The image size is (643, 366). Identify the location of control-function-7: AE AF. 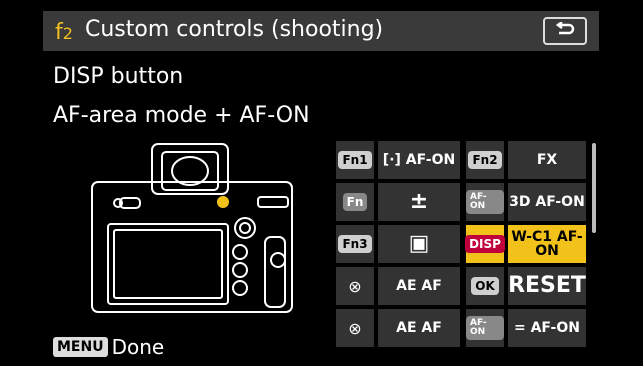
(419, 286).